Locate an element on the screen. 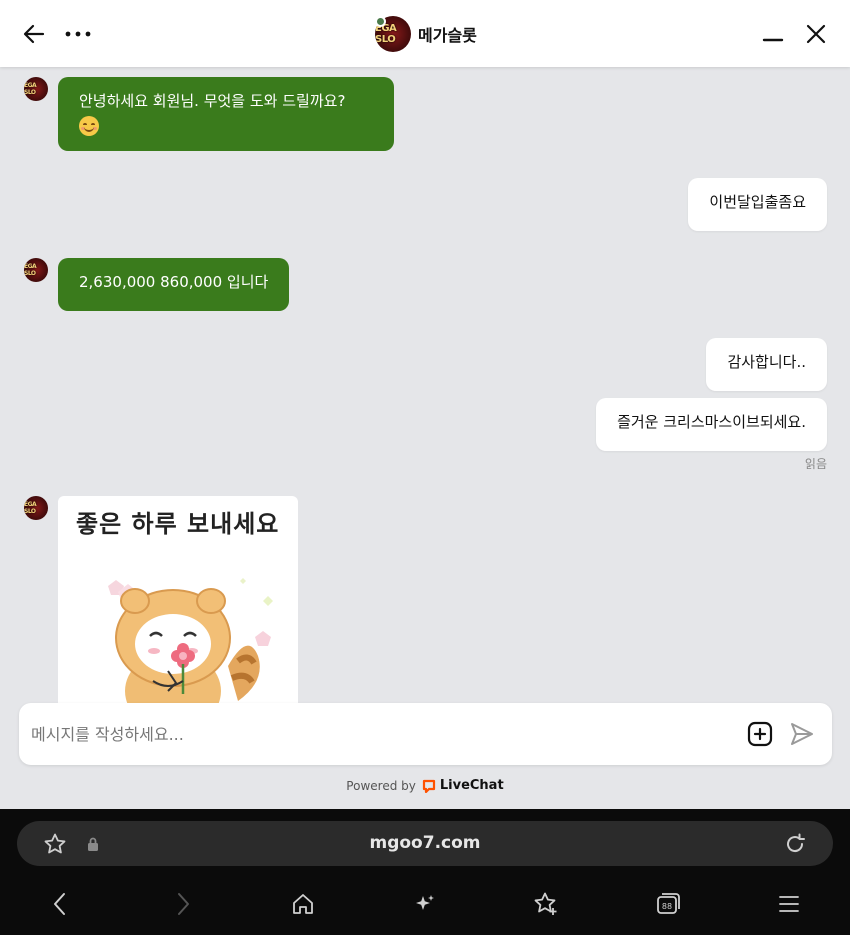 This screenshot has height=935, width=850. plus-square-icon is located at coordinates (760, 734).